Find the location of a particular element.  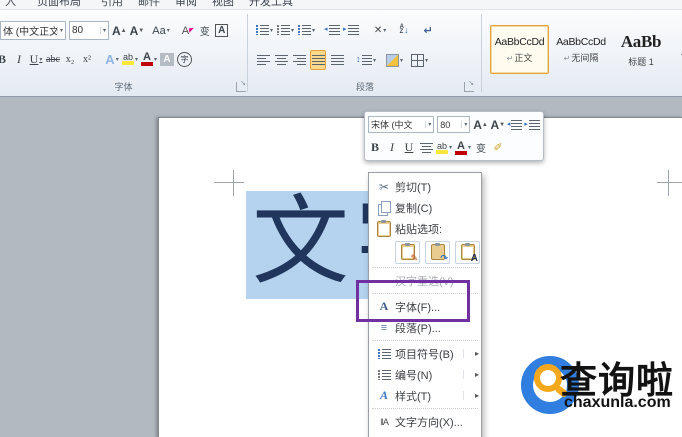

style-name: ↵无间隔 is located at coordinates (581, 57).